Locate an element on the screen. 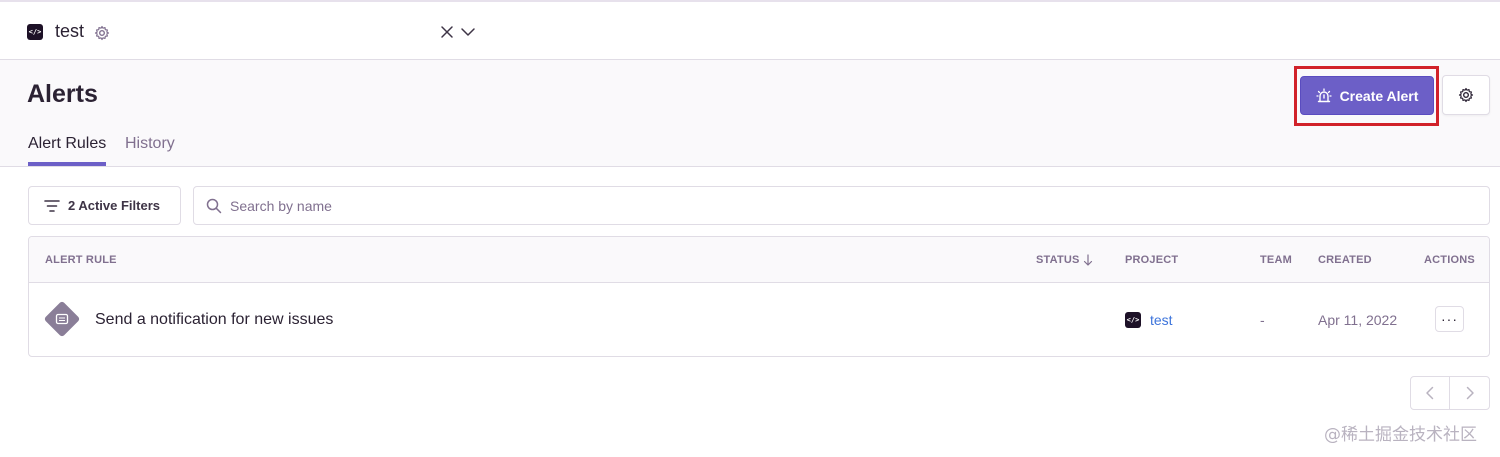  column-header-status-label: STATUS is located at coordinates (1058, 260).